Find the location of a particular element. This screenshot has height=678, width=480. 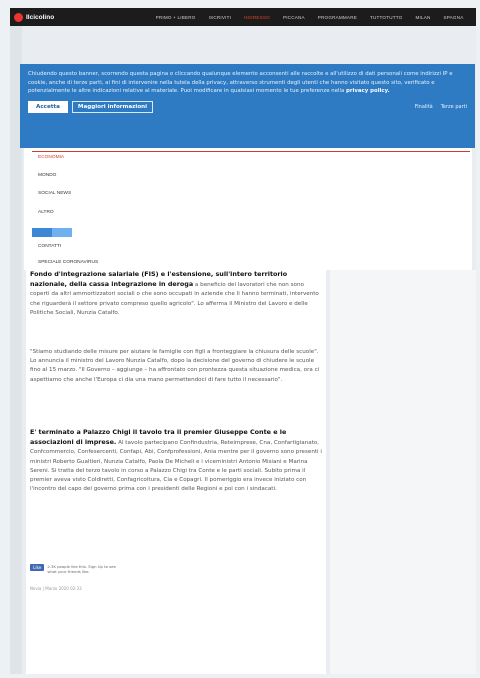

accept-button: Accetta is located at coordinates (48, 106).